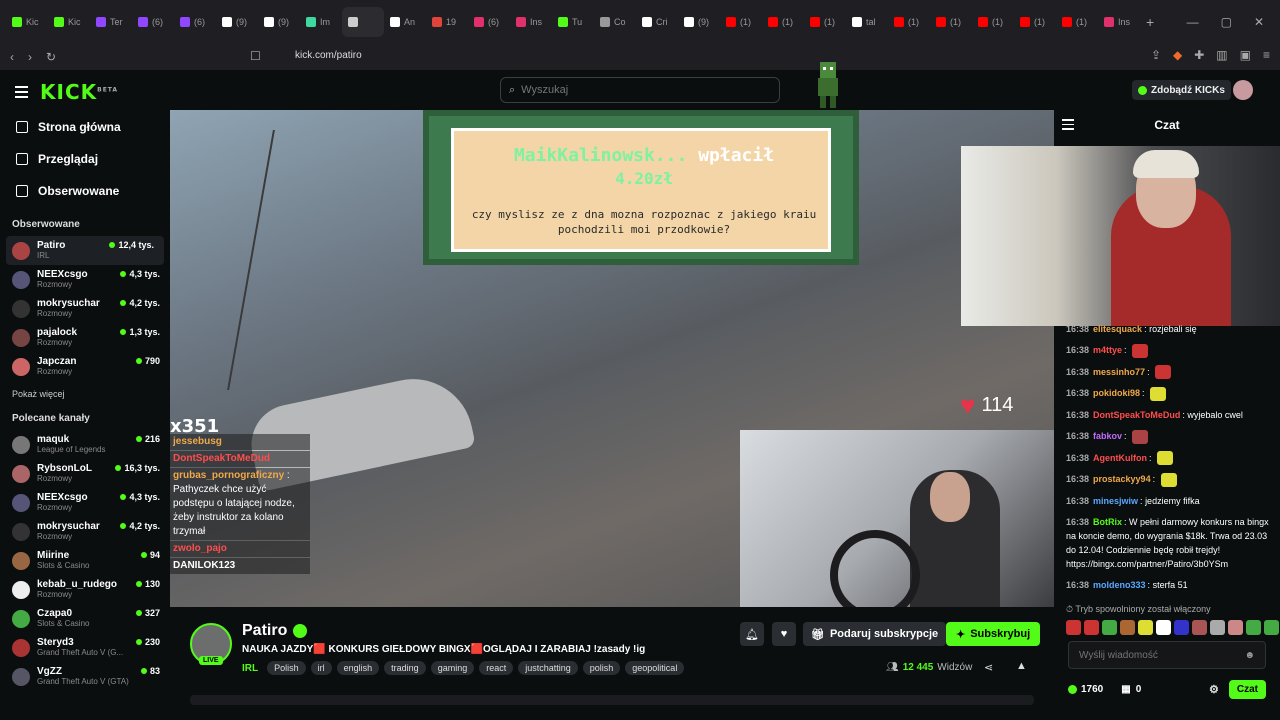 Image resolution: width=1280 pixels, height=720 pixels. I want to click on collapse-chat-icon, so click(1068, 126).